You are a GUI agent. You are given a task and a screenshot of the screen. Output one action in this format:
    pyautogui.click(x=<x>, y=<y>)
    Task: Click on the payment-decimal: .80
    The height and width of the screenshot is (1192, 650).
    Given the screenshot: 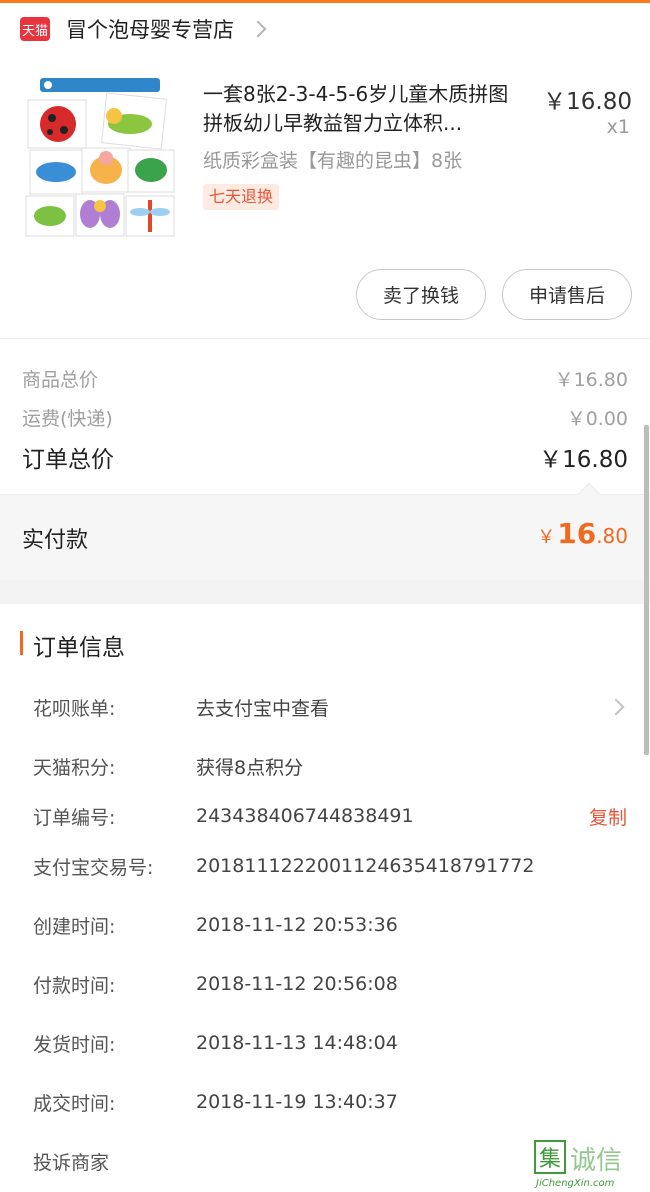 What is the action you would take?
    pyautogui.click(x=612, y=536)
    